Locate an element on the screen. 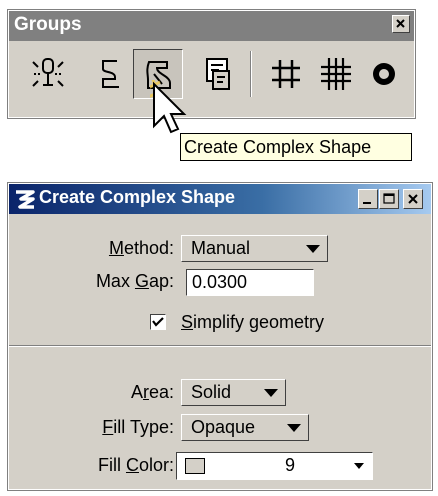 The height and width of the screenshot is (496, 438). drop-element-tool is located at coordinates (48, 74).